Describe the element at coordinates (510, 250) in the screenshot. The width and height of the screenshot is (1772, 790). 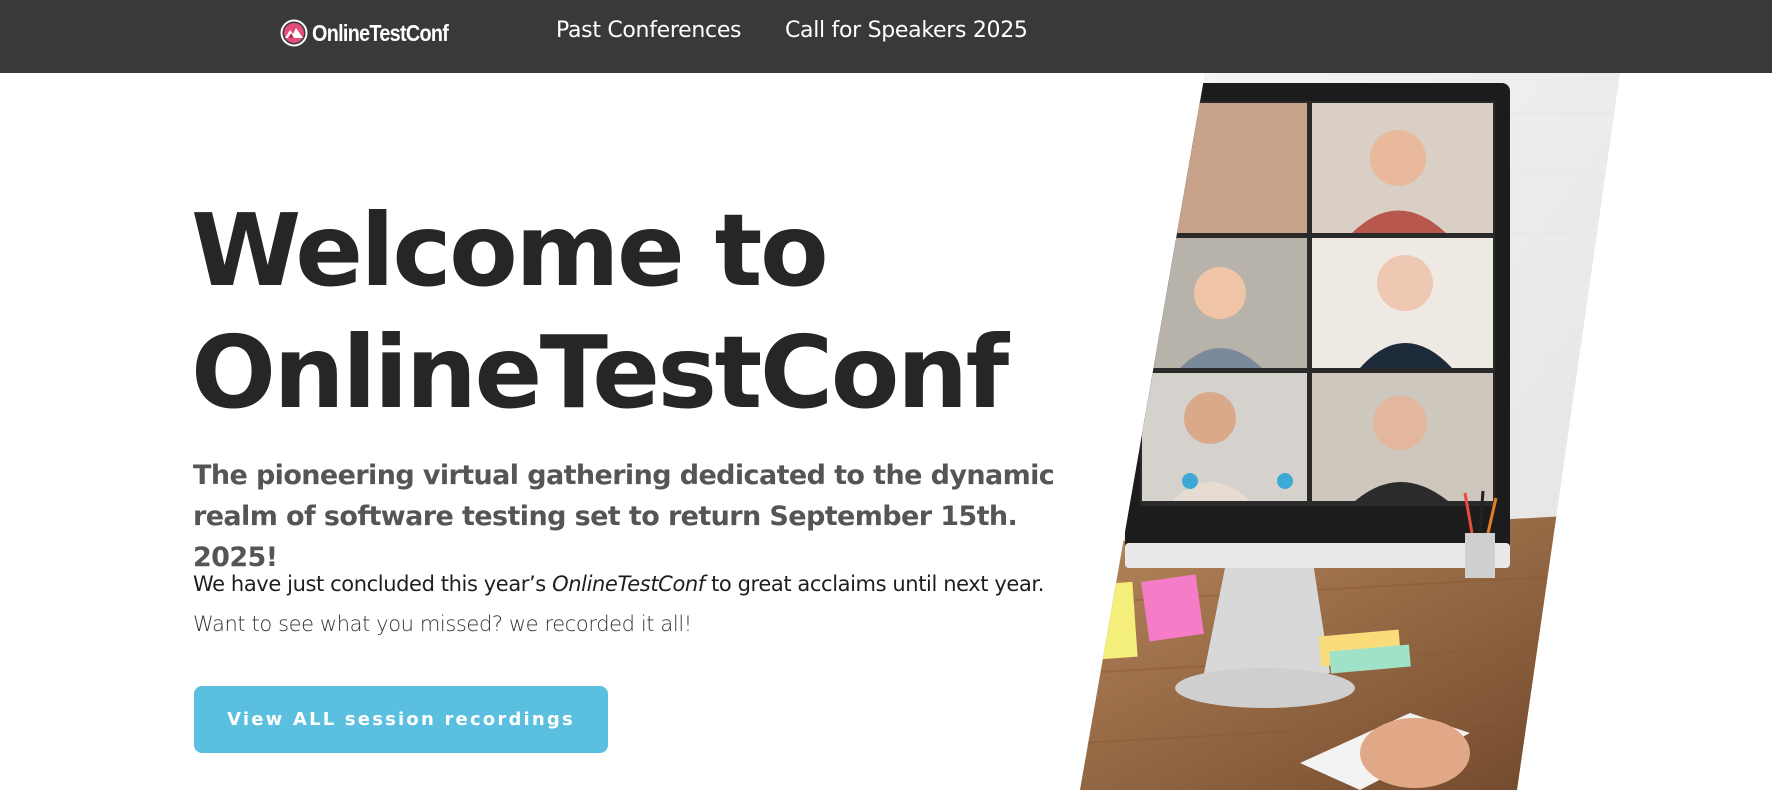
I see `hero-title-line-1: Welcome to` at that location.